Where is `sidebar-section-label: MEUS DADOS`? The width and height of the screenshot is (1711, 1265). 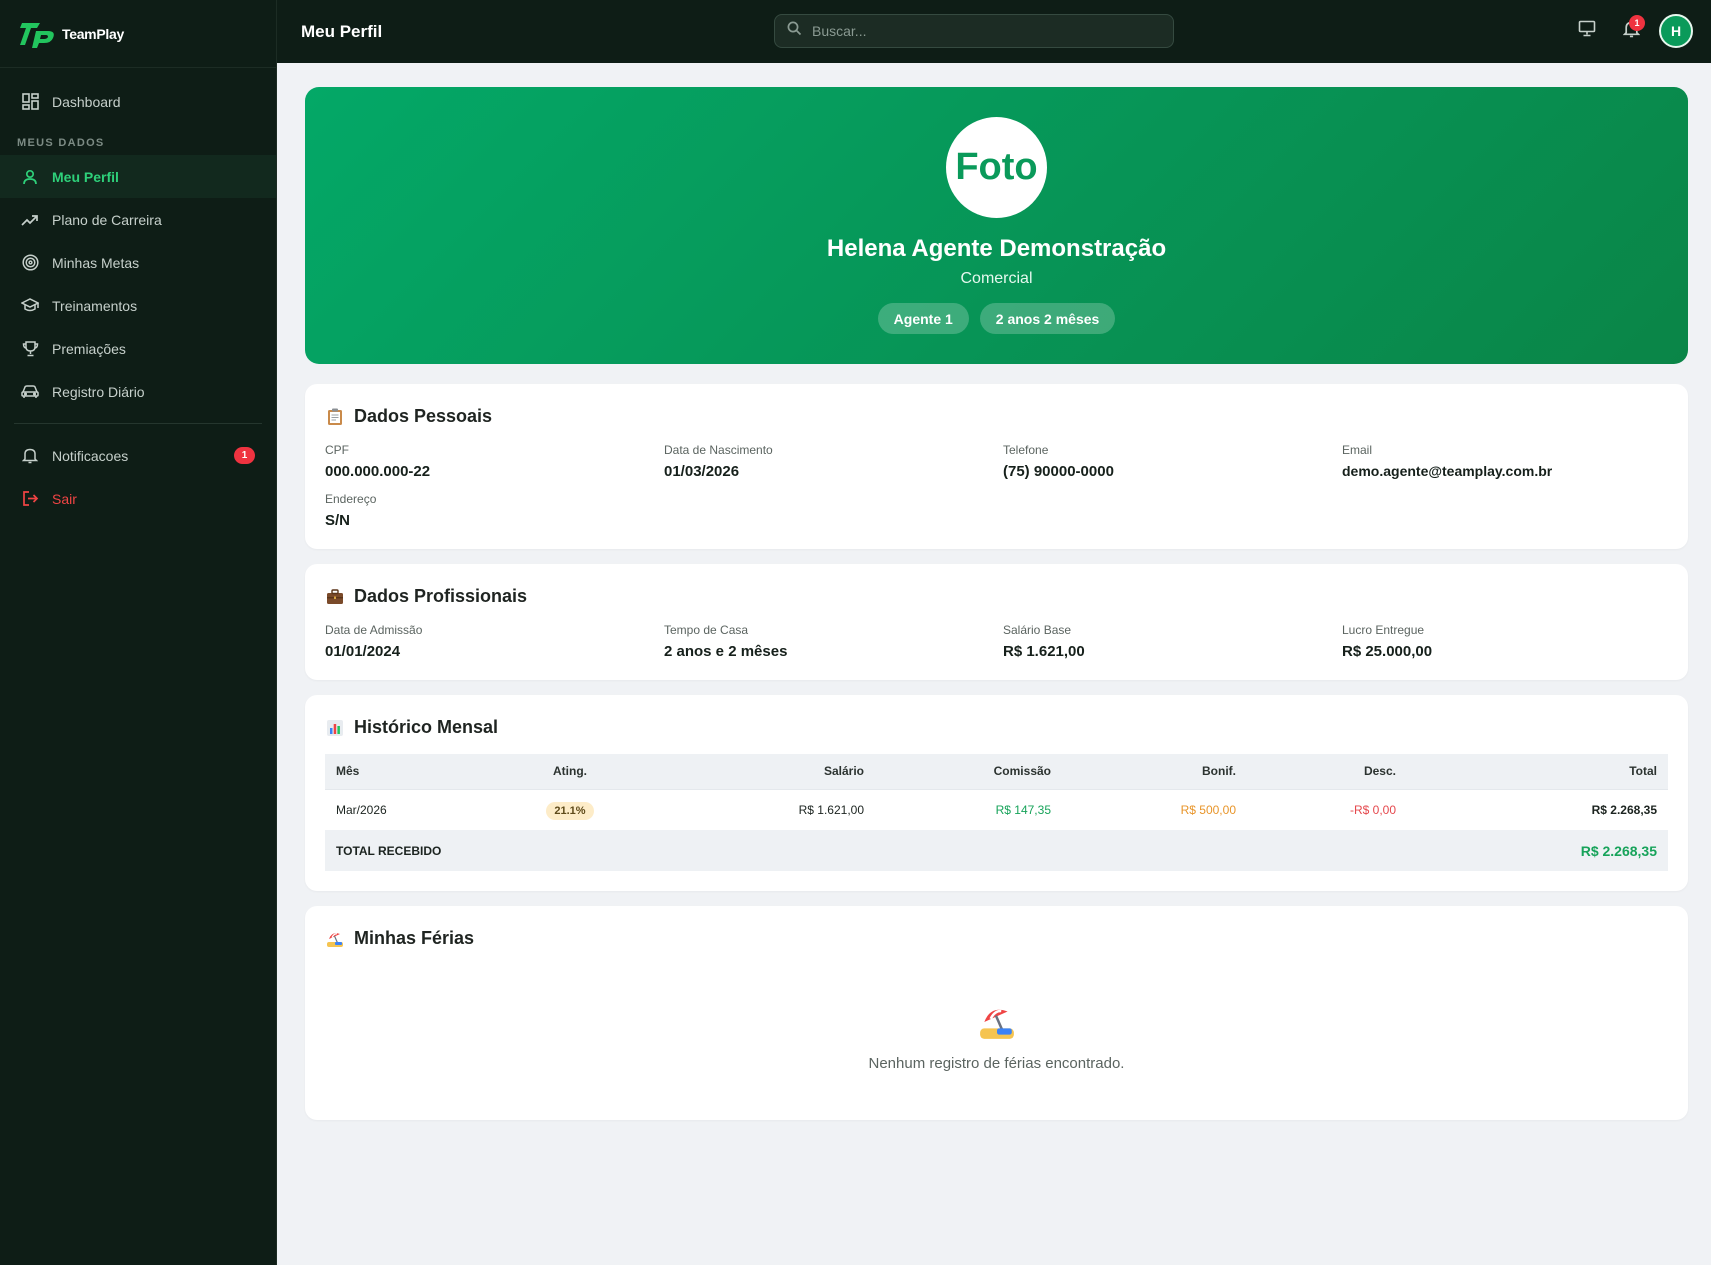 sidebar-section-label: MEUS DADOS is located at coordinates (61, 143).